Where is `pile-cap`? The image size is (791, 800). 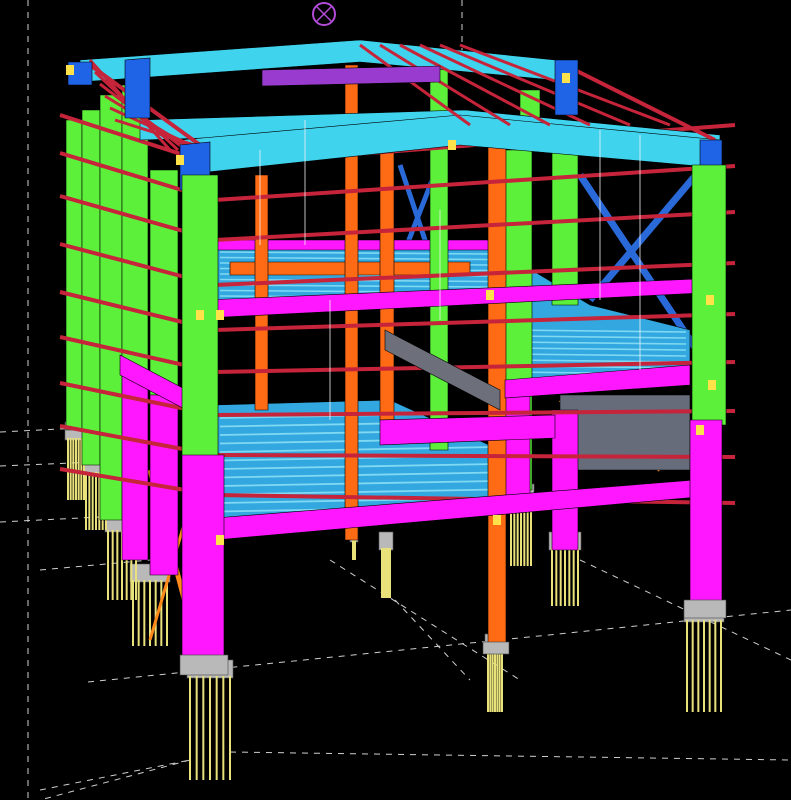 pile-cap is located at coordinates (386, 541).